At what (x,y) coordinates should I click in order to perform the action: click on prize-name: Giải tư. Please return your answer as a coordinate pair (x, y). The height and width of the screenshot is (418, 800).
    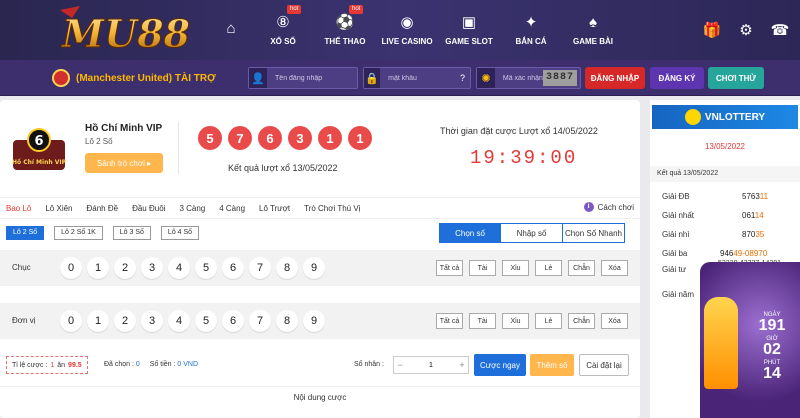
    Looking at the image, I should click on (674, 269).